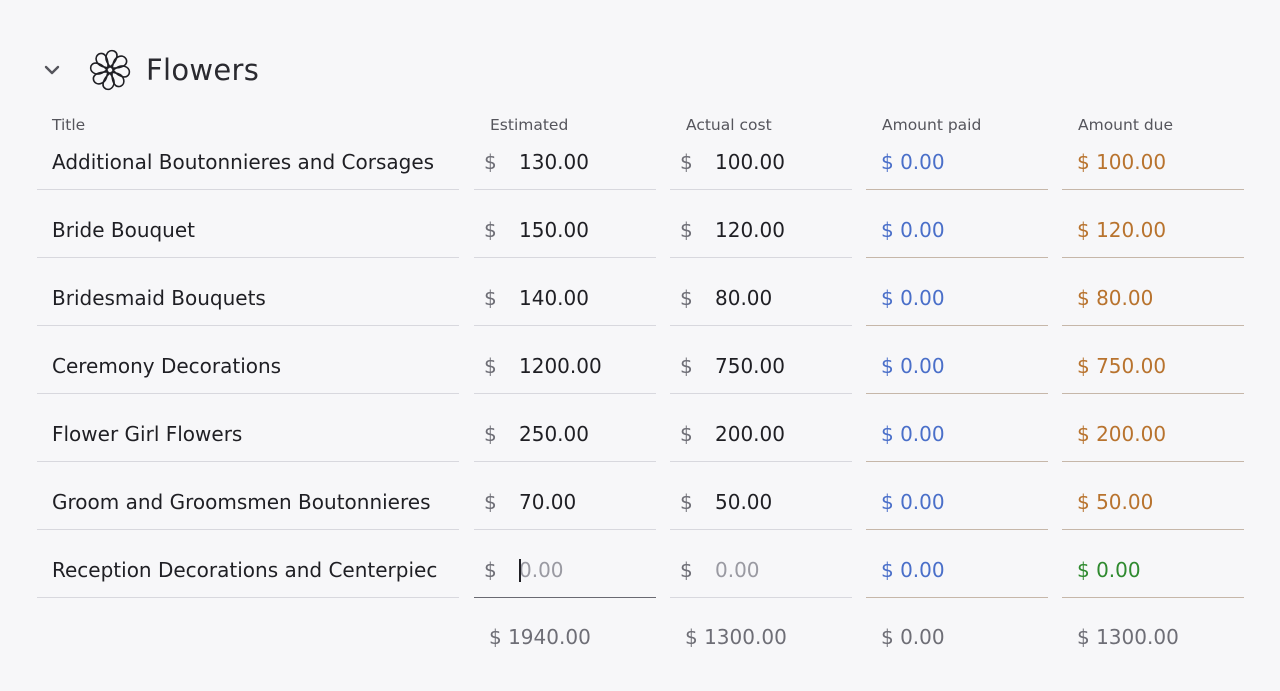 The image size is (1280, 691). What do you see at coordinates (1122, 161) in the screenshot?
I see `amount-due-value: $ 100.00` at bounding box center [1122, 161].